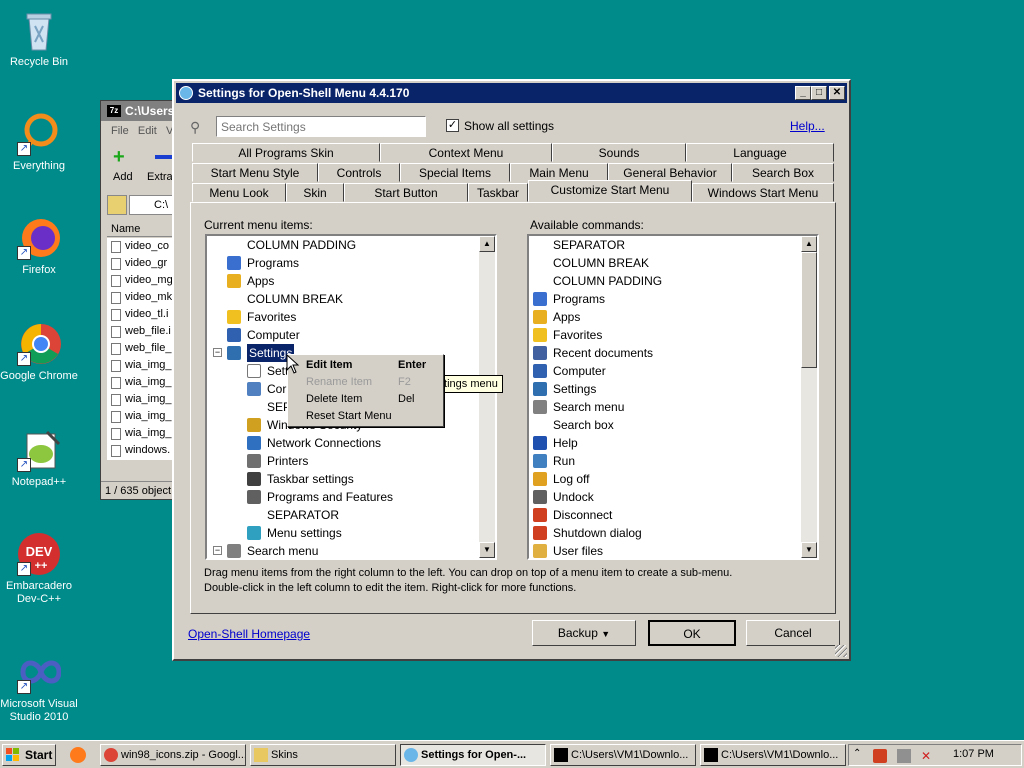  Describe the element at coordinates (498, 192) in the screenshot. I see `tab-taskbar: Taskbar` at that location.